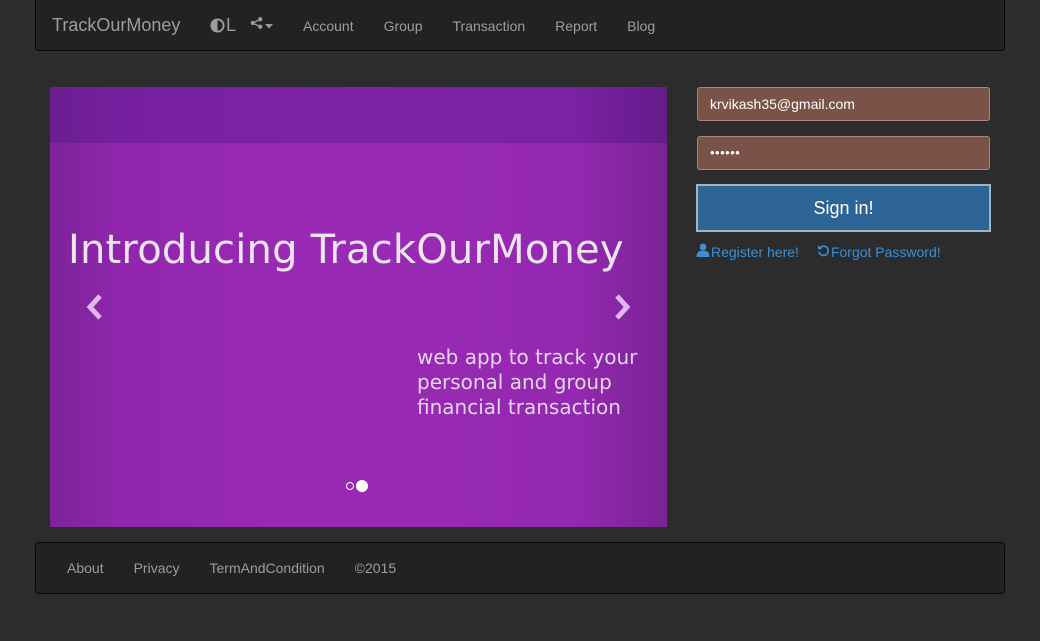  I want to click on half-circle-contrast-icon, so click(217, 25).